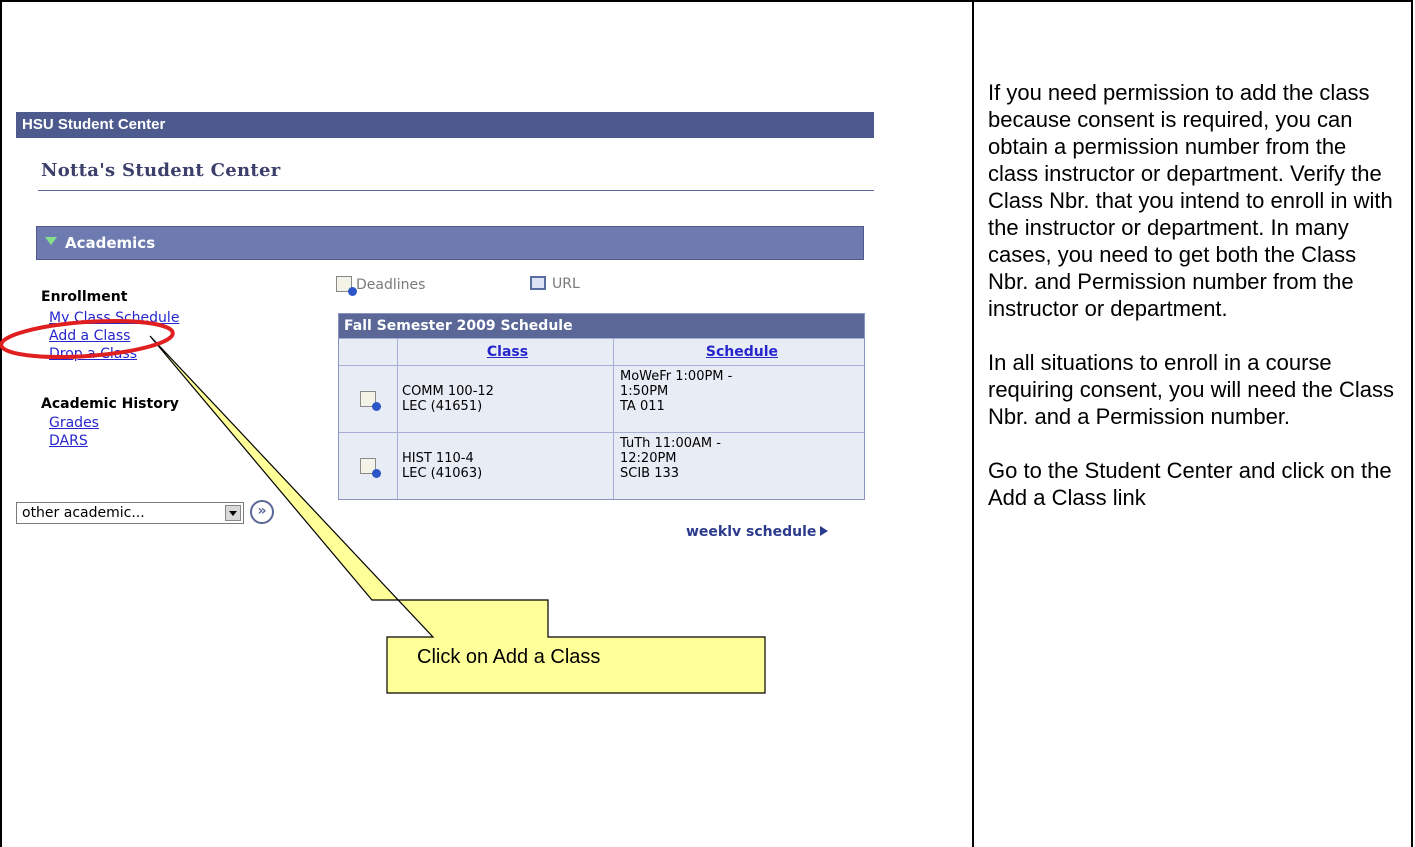 This screenshot has height=847, width=1415. I want to click on callout-label: Click on Add a Class, so click(509, 657).